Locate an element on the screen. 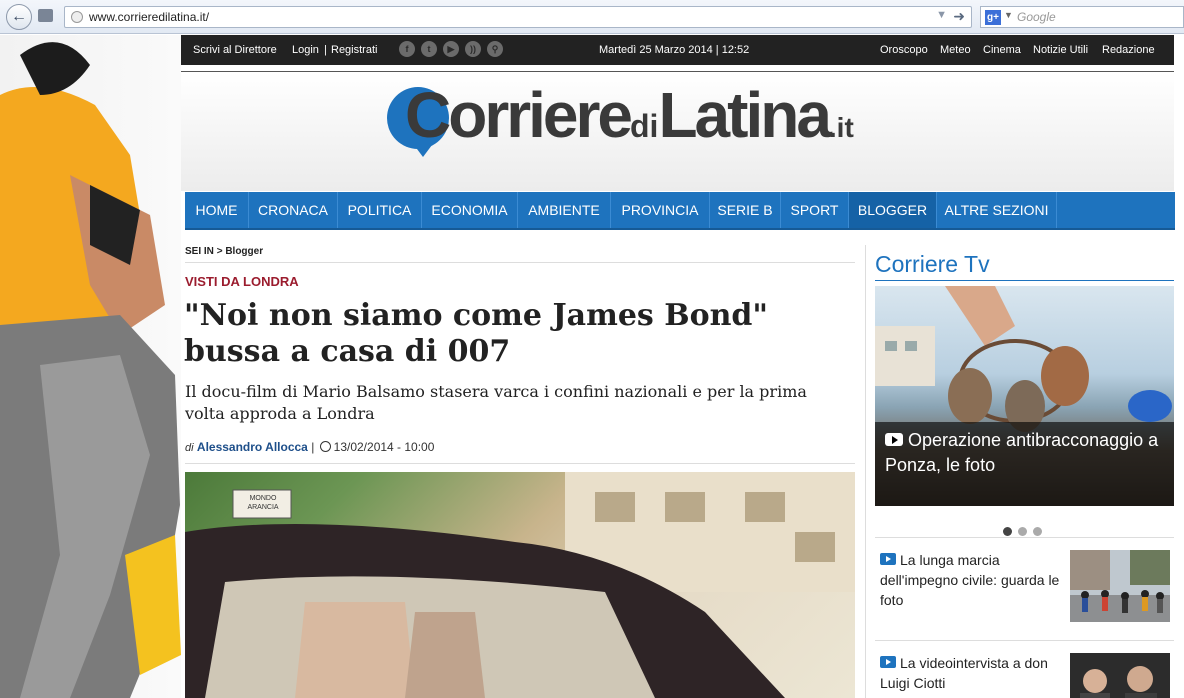  logo-part-4: .it is located at coordinates (841, 127).